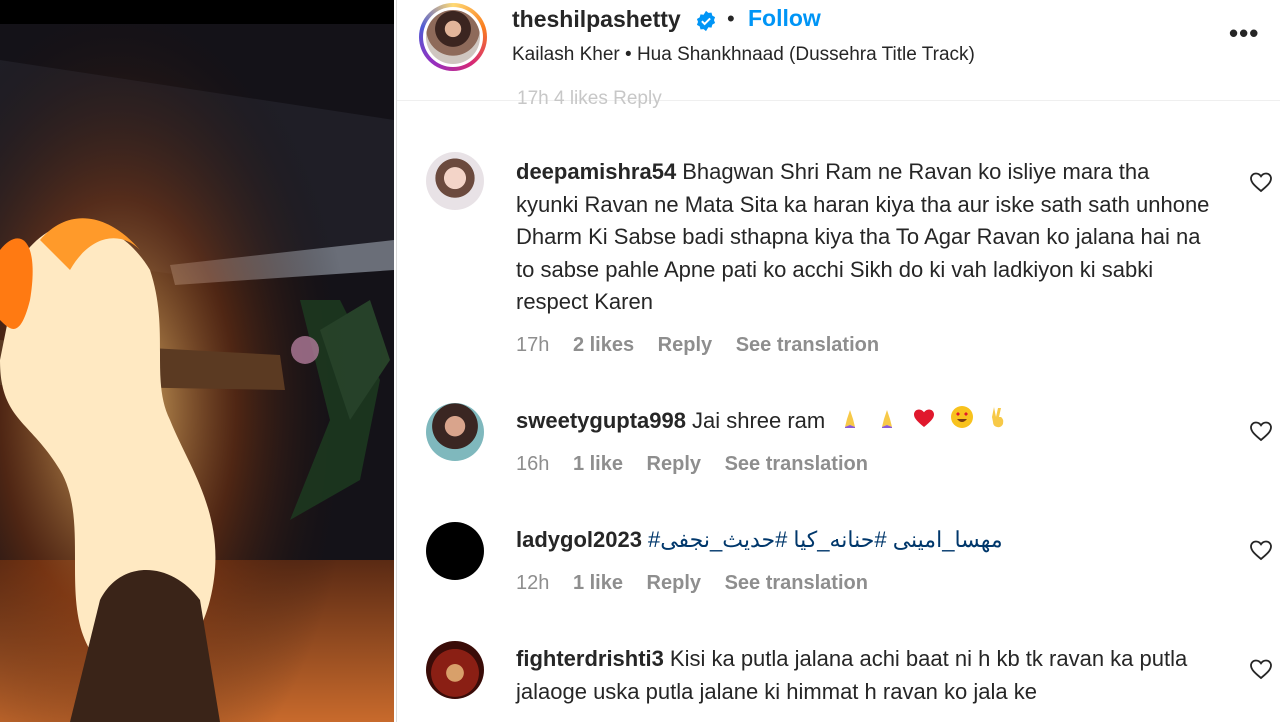 The image size is (1280, 722). I want to click on comment-username: ladygol2023, so click(579, 539).